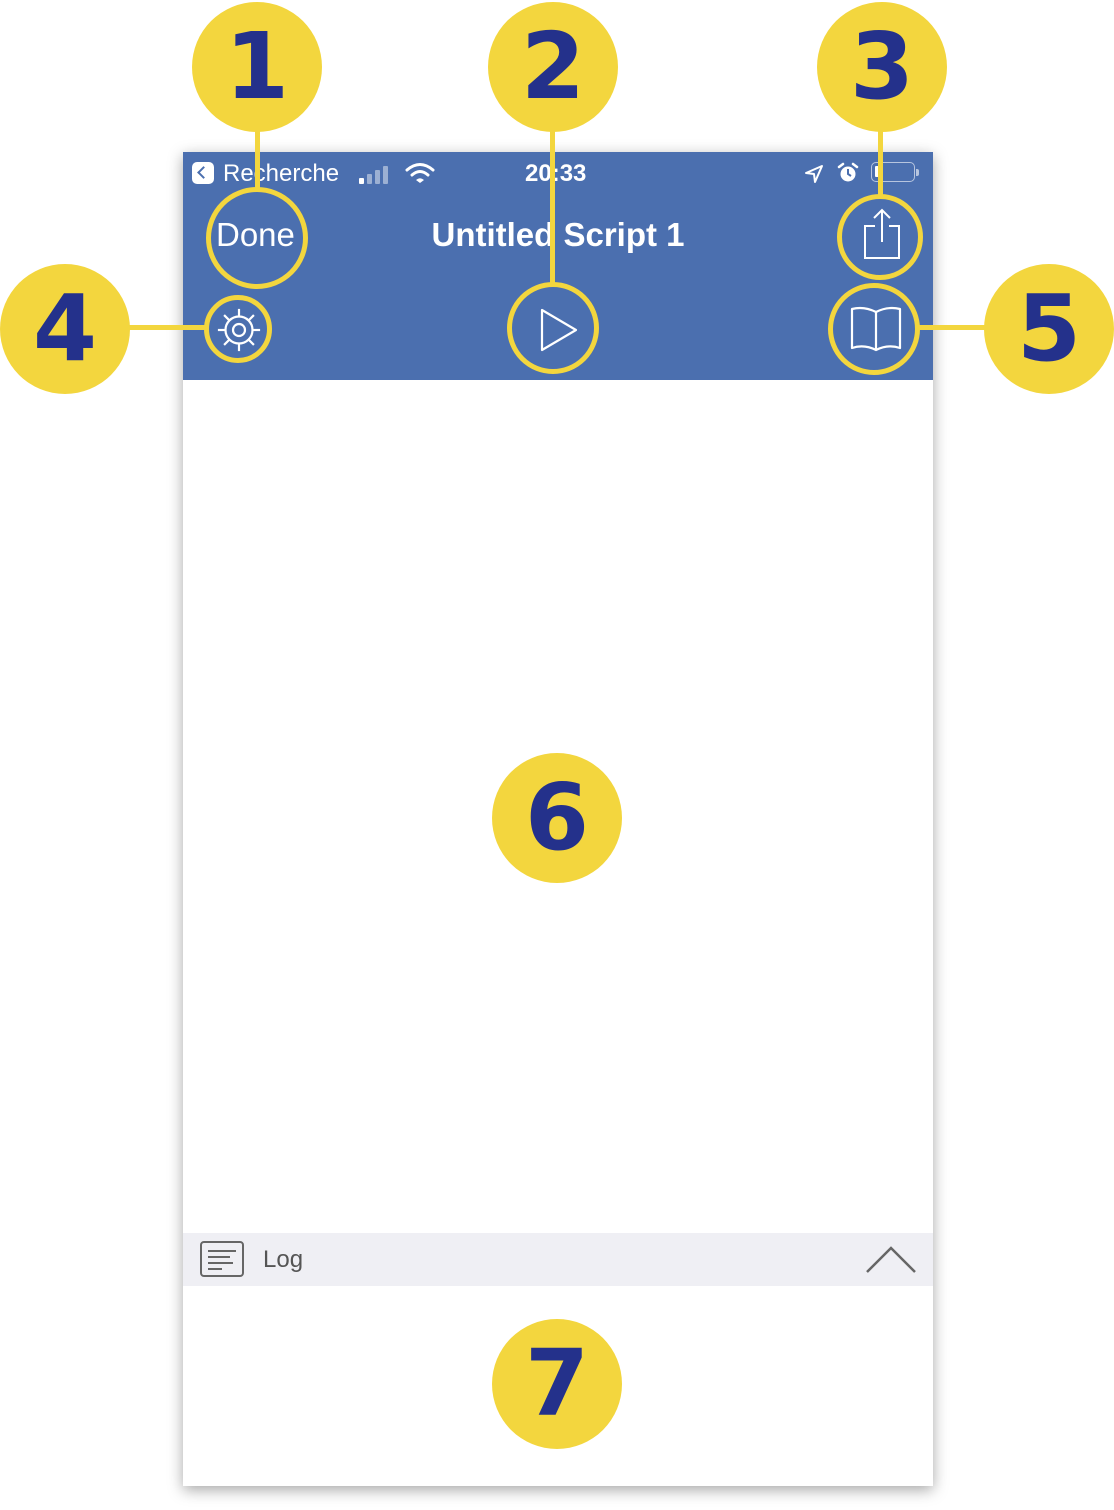 Image resolution: width=1114 pixels, height=1510 pixels. Describe the element at coordinates (553, 328) in the screenshot. I see `callout-ring-run` at that location.